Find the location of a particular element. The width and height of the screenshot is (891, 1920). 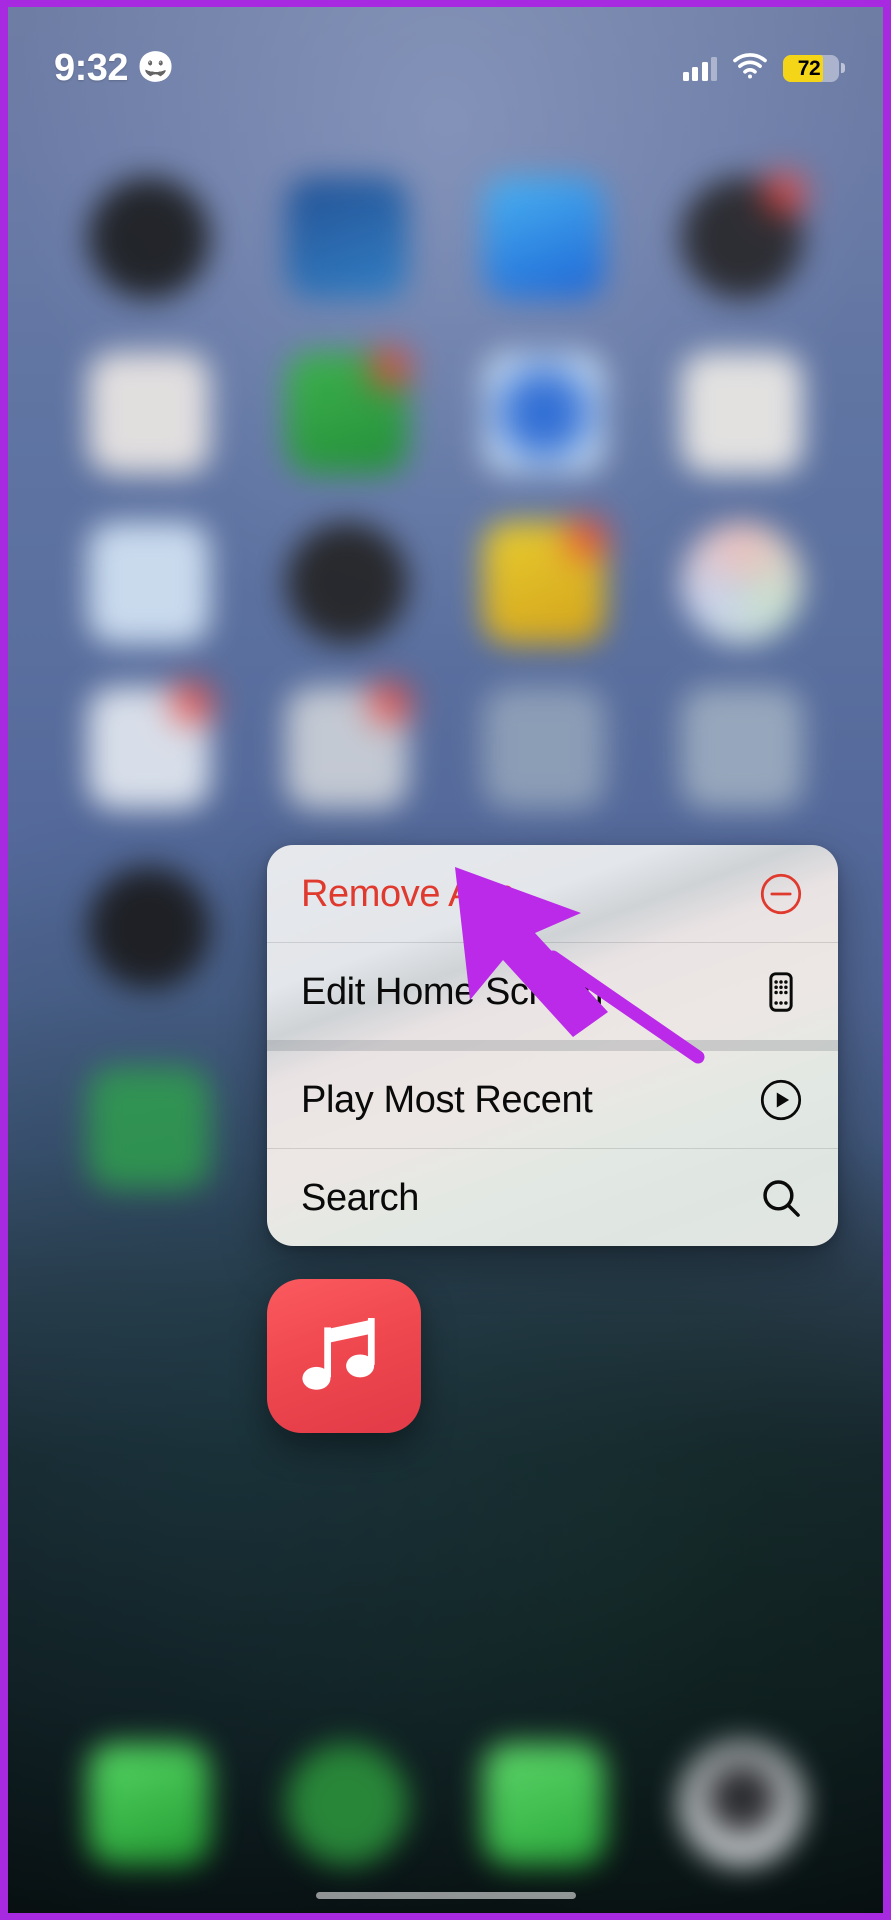

iphone-apps-grid-icon is located at coordinates (781, 992).